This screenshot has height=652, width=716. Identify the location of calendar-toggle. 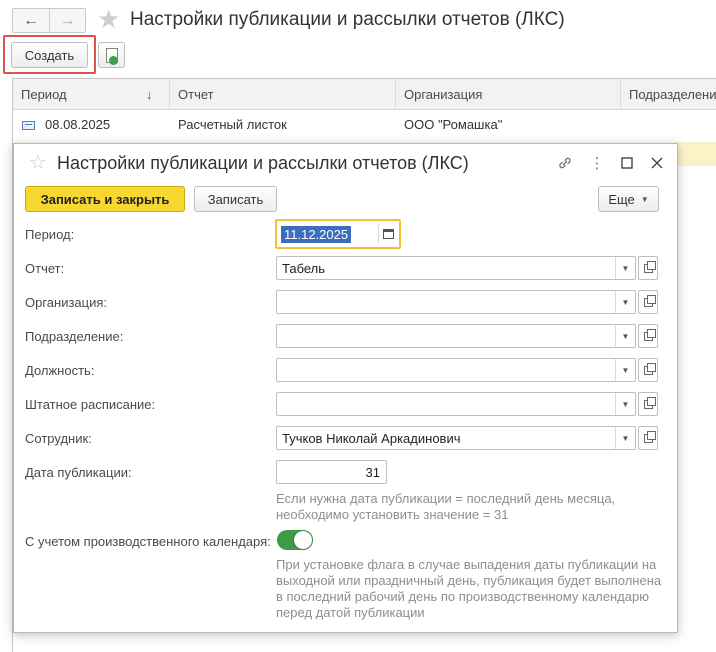
(295, 540).